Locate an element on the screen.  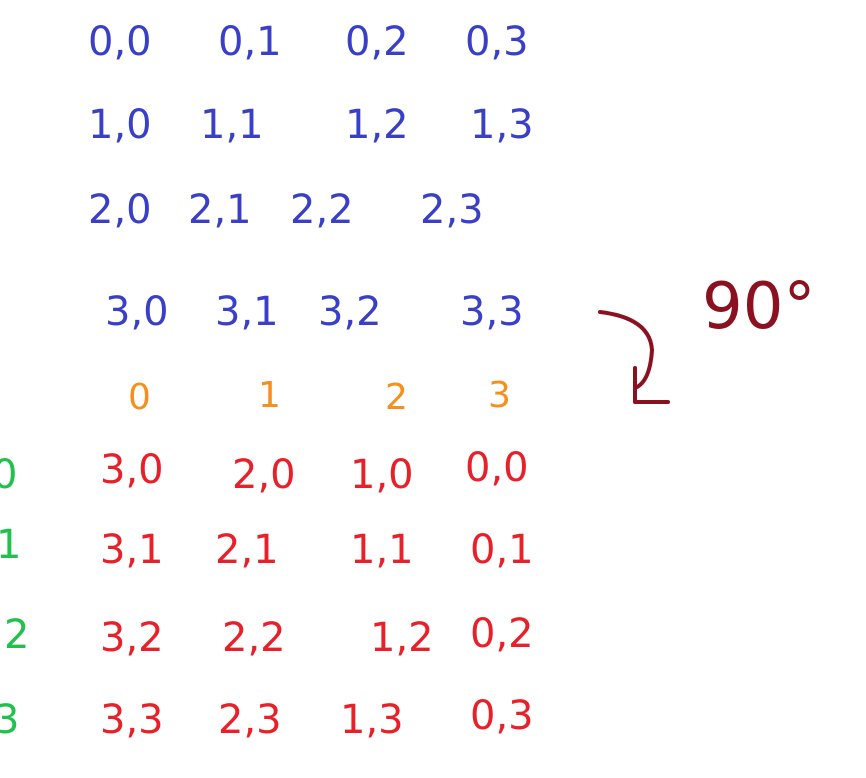
rotated-cell: 1,1 is located at coordinates (382, 550).